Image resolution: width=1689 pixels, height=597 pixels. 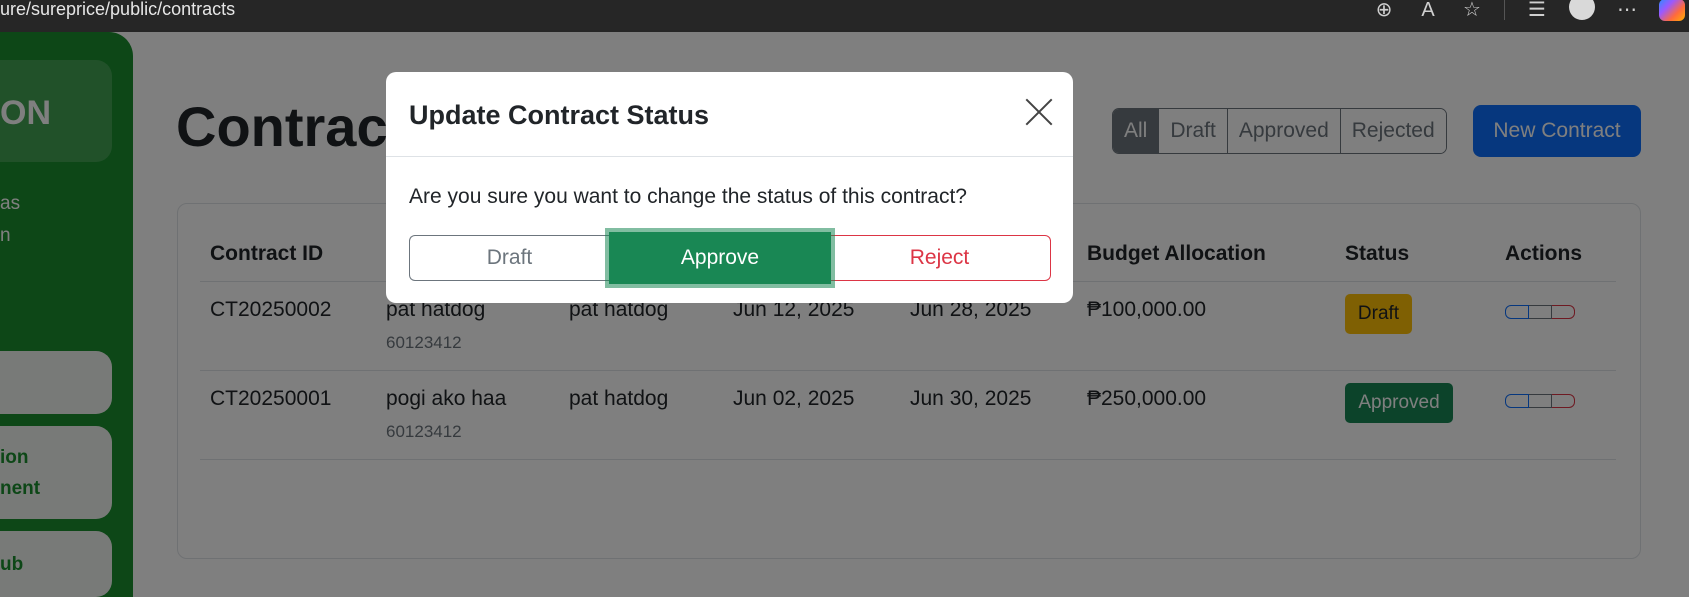 What do you see at coordinates (117, 9) in the screenshot?
I see `address-bar: ure/sureprice/public/contracts` at bounding box center [117, 9].